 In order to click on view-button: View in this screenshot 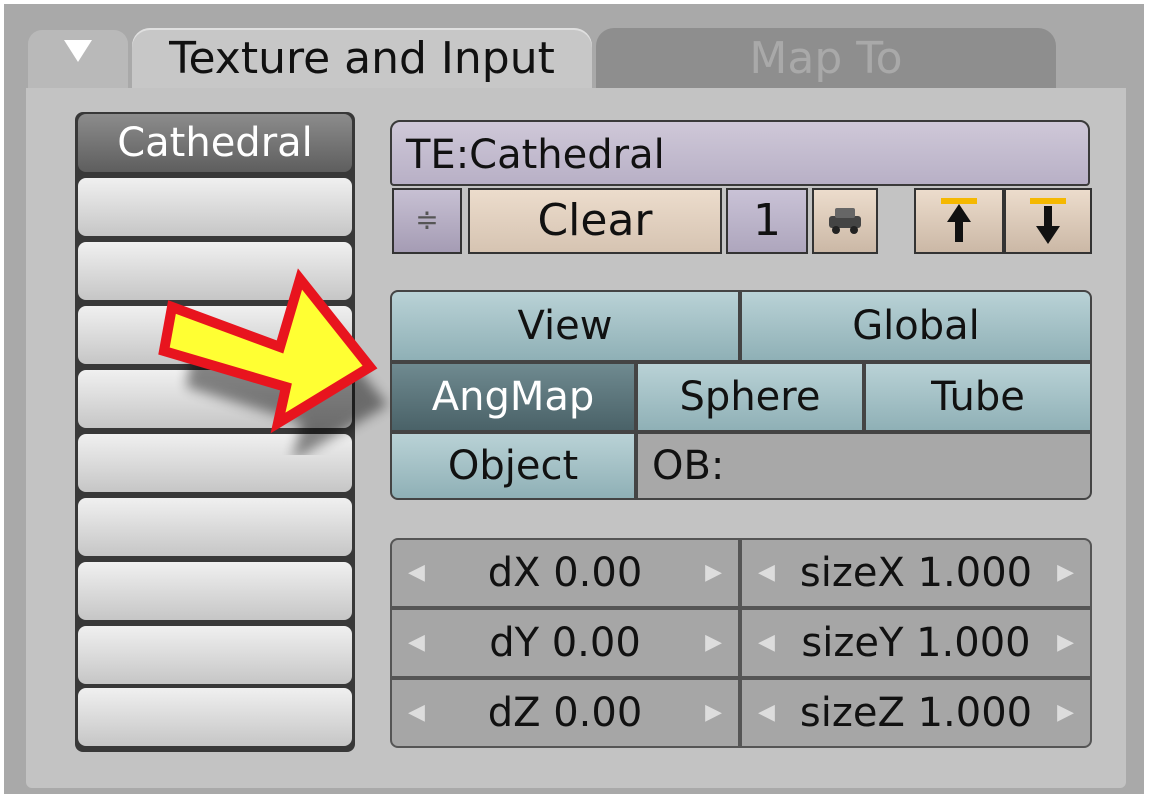, I will do `click(565, 326)`.